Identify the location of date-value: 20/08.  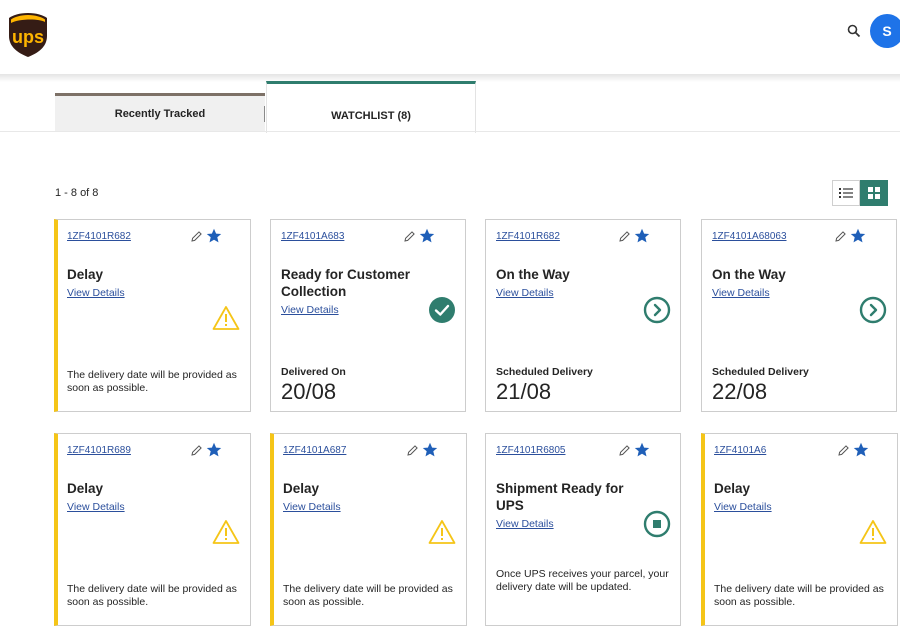
(309, 391).